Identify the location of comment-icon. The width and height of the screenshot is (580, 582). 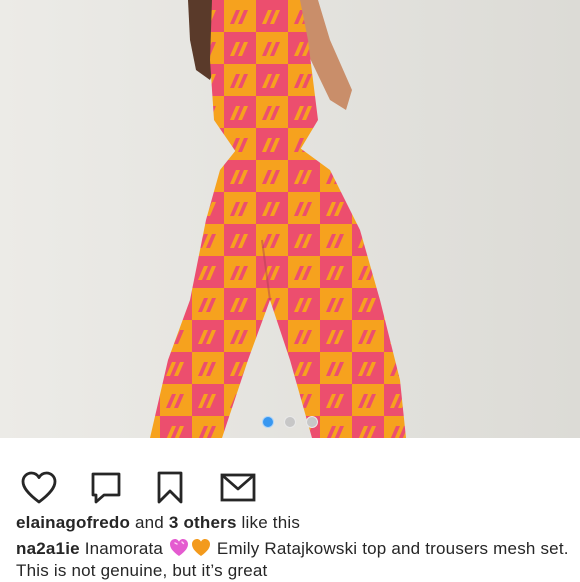
(106, 488).